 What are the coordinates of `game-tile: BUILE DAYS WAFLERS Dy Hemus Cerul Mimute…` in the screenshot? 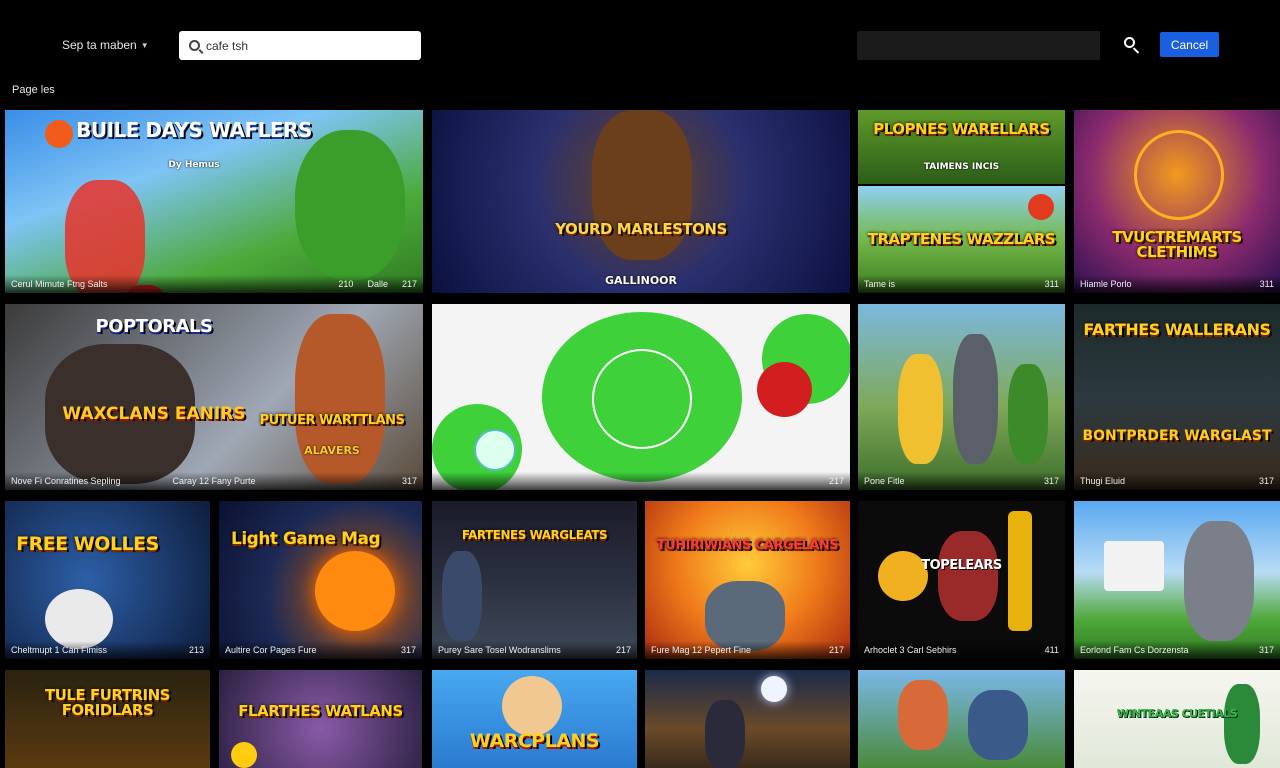 It's located at (214, 201).